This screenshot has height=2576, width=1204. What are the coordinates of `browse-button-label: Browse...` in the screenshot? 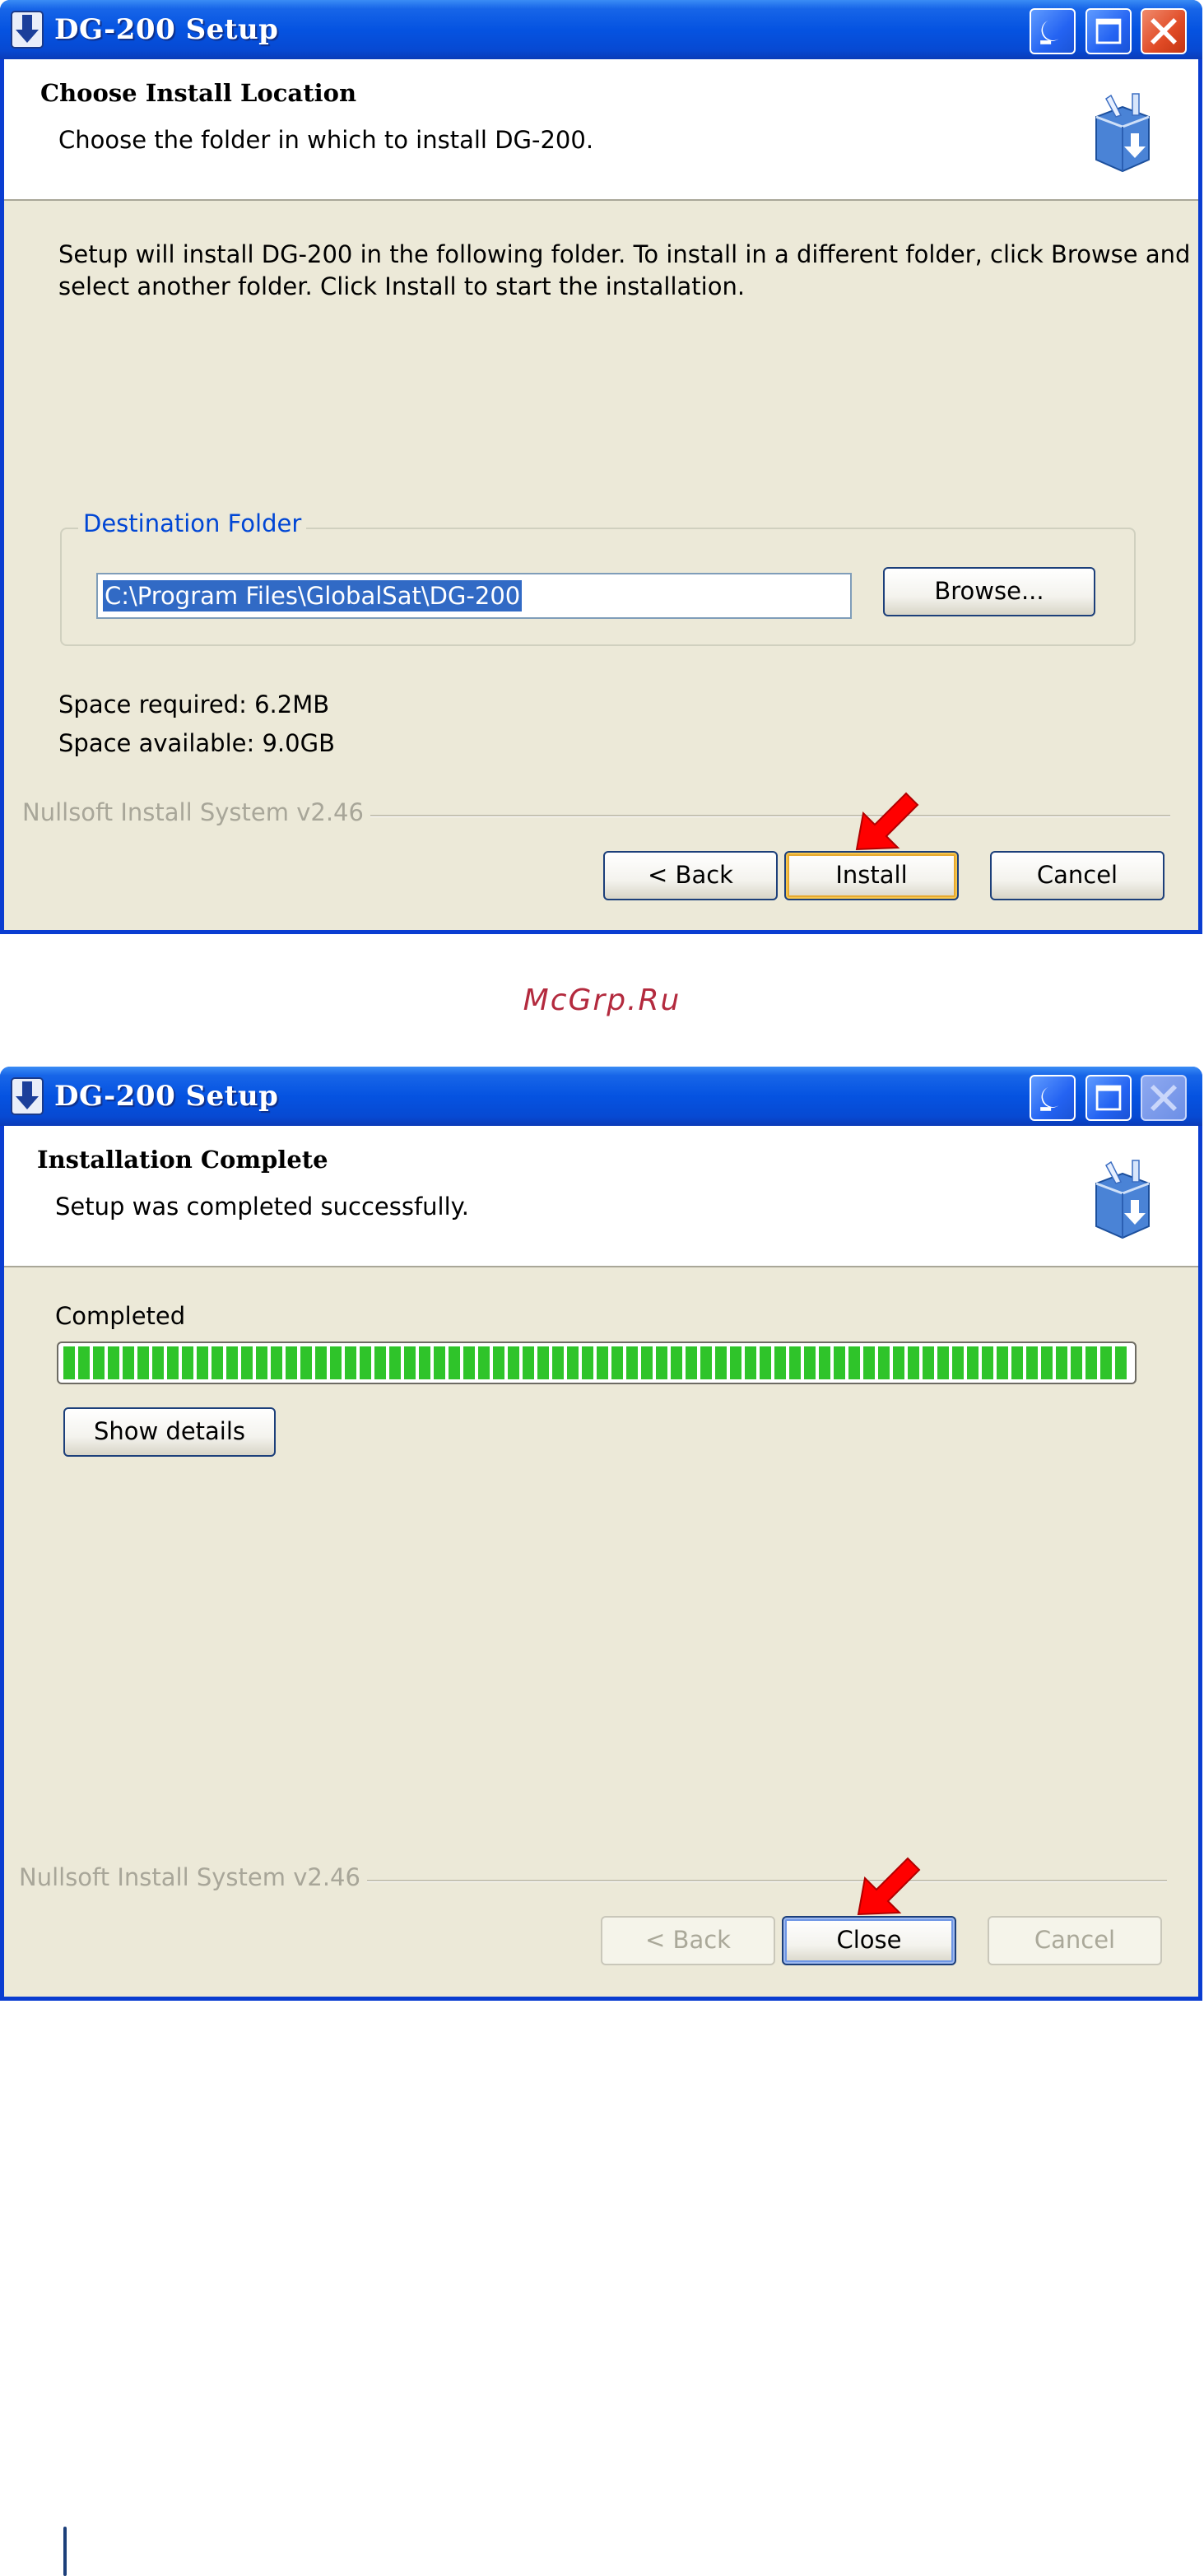 It's located at (989, 591).